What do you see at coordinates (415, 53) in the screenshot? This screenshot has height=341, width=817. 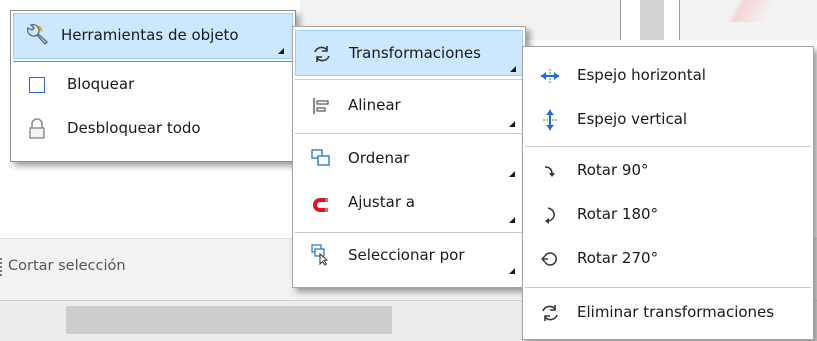 I see `transformations-label: Transformaciones` at bounding box center [415, 53].